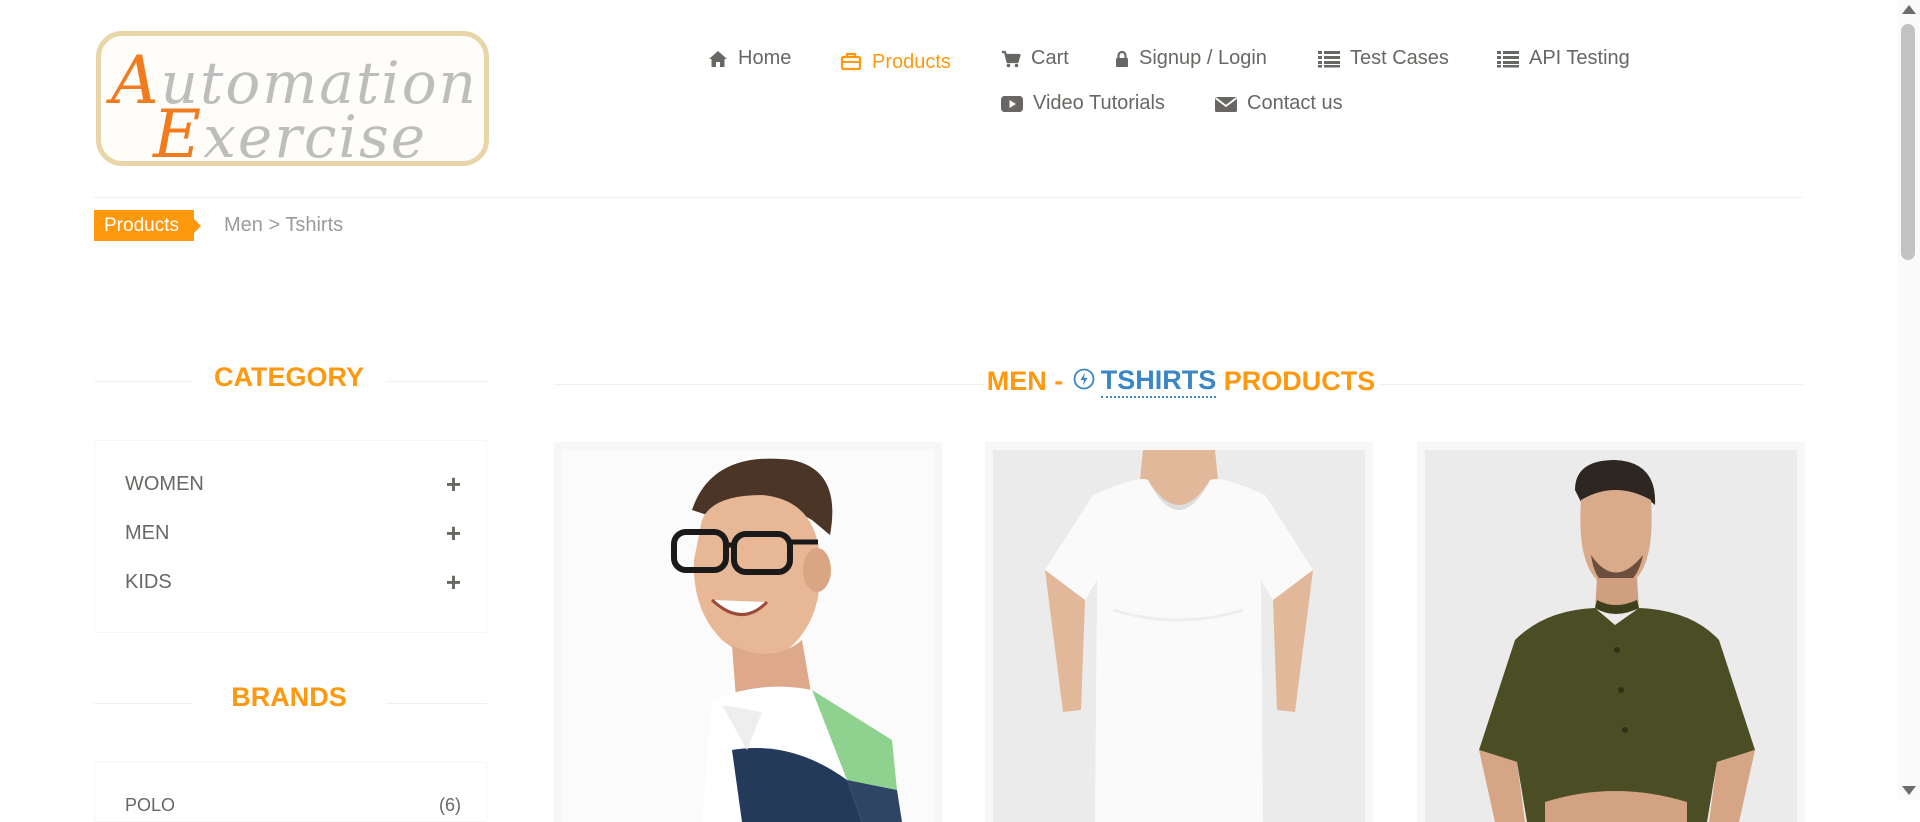  Describe the element at coordinates (1909, 790) in the screenshot. I see `scroll-down-arrow-icon` at that location.